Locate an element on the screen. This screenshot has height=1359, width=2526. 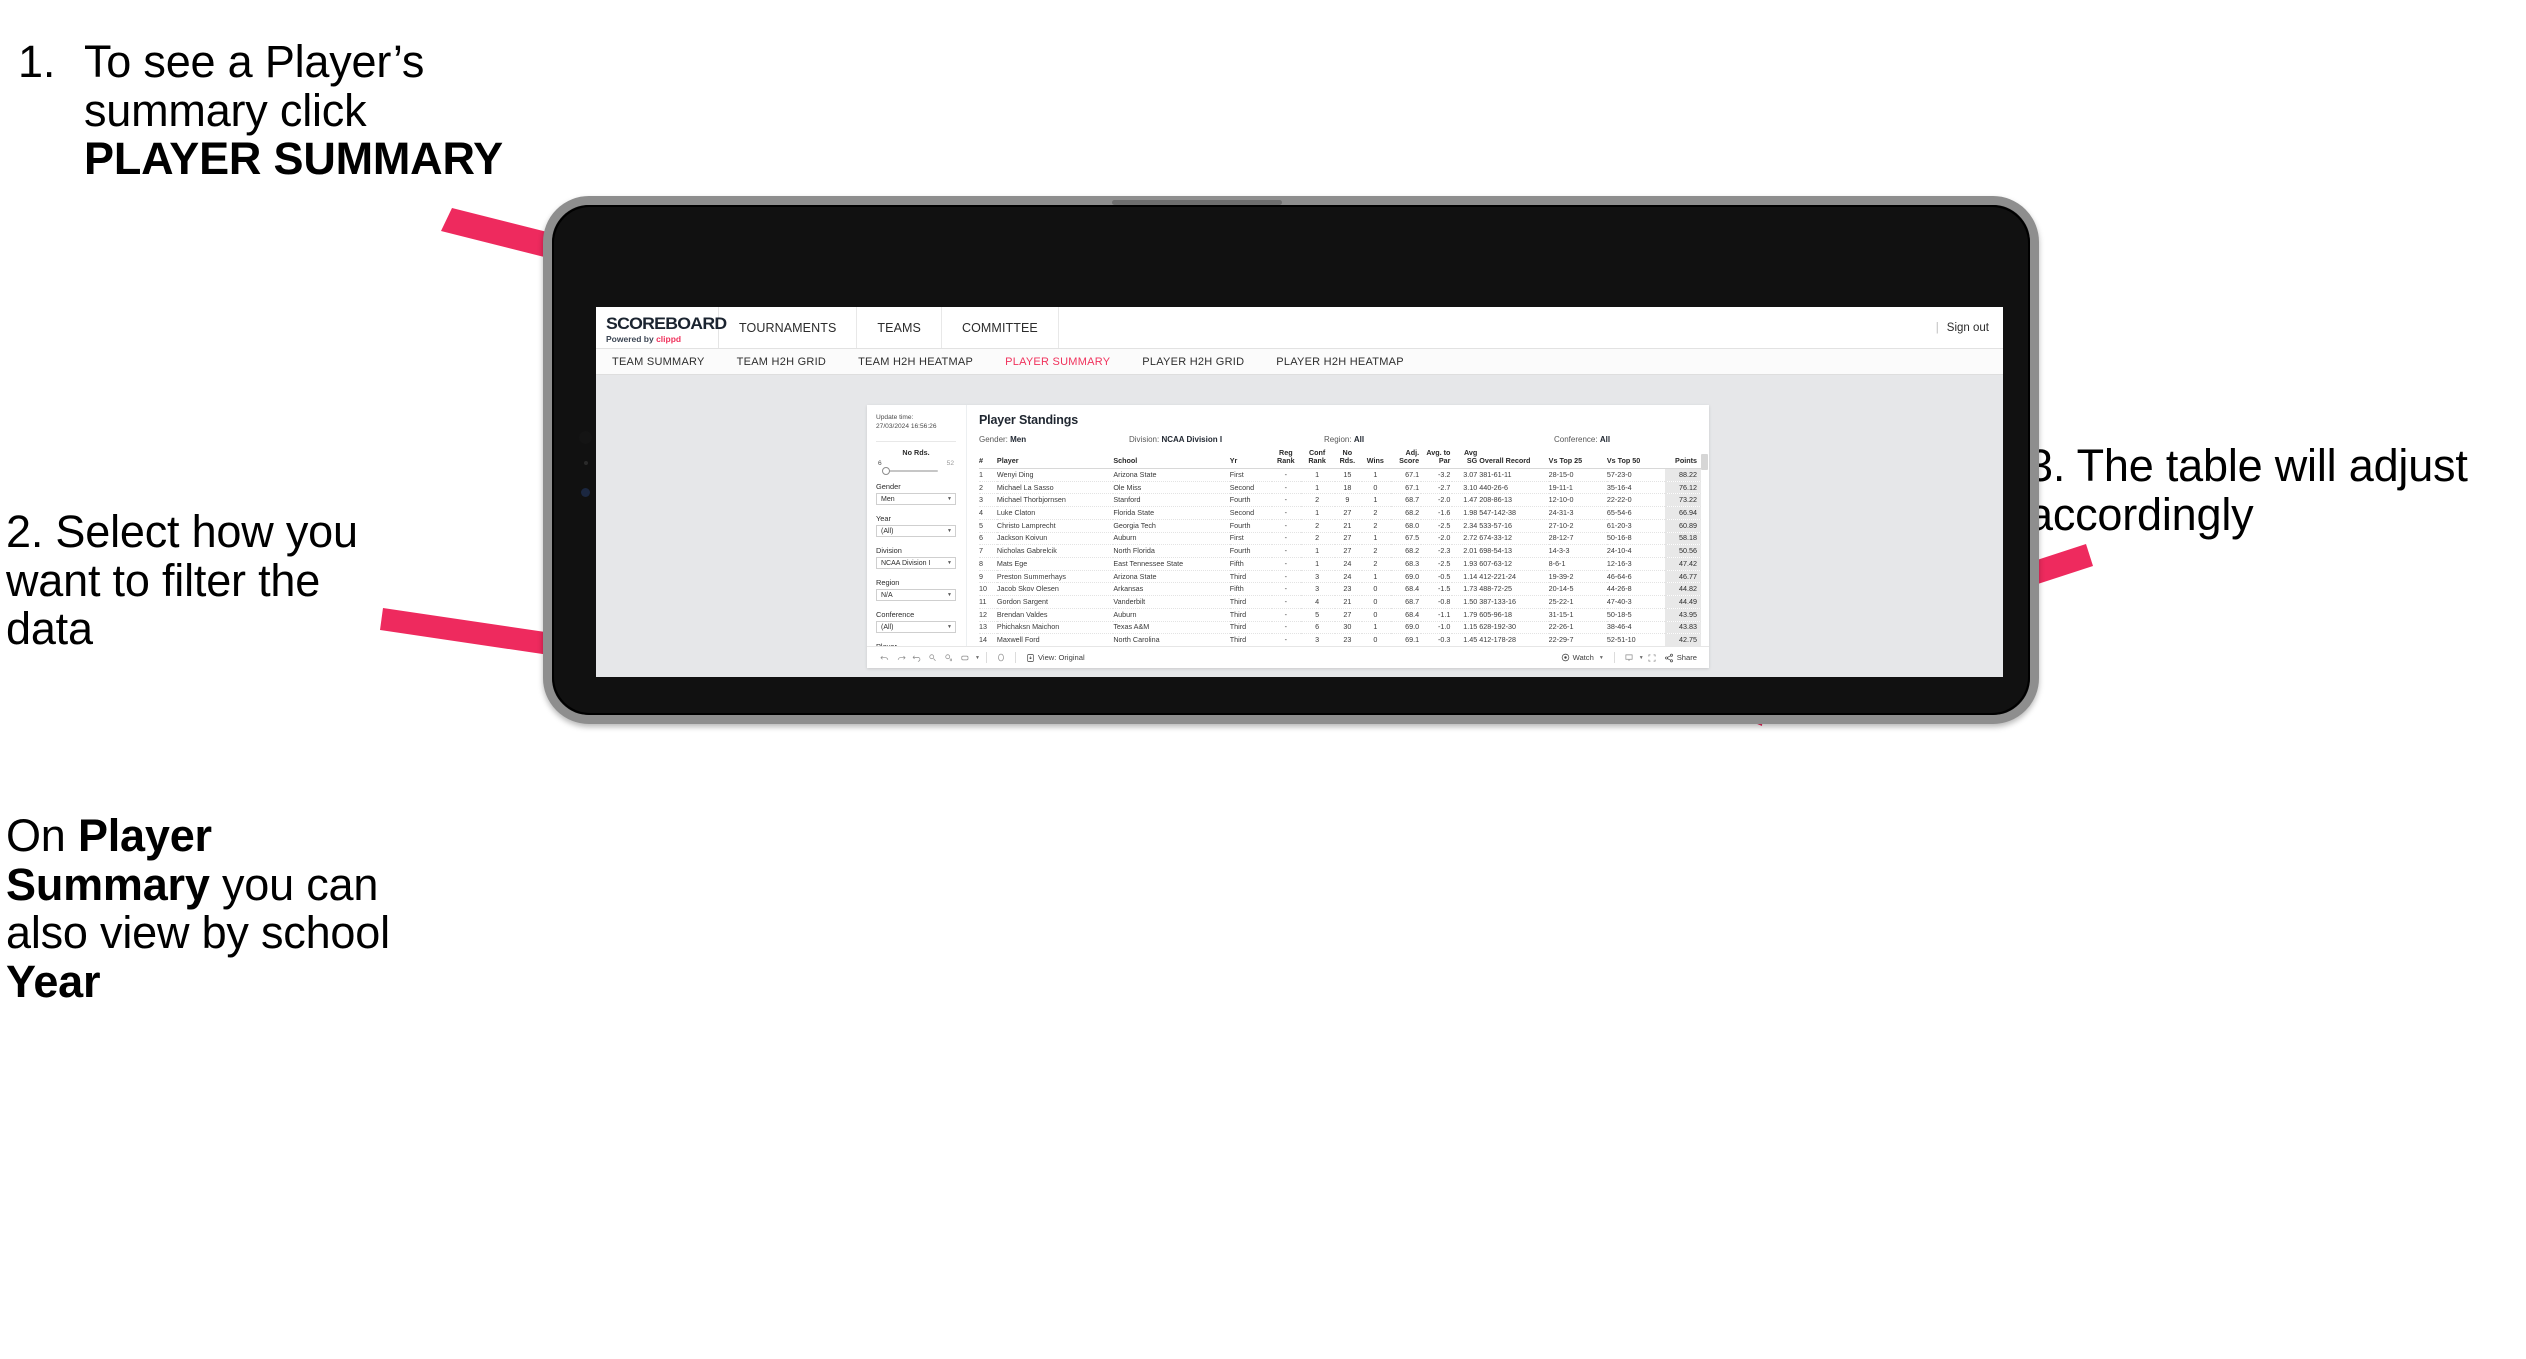
cell-vs-top-25: 31-15-1 is located at coordinates (1577, 615).